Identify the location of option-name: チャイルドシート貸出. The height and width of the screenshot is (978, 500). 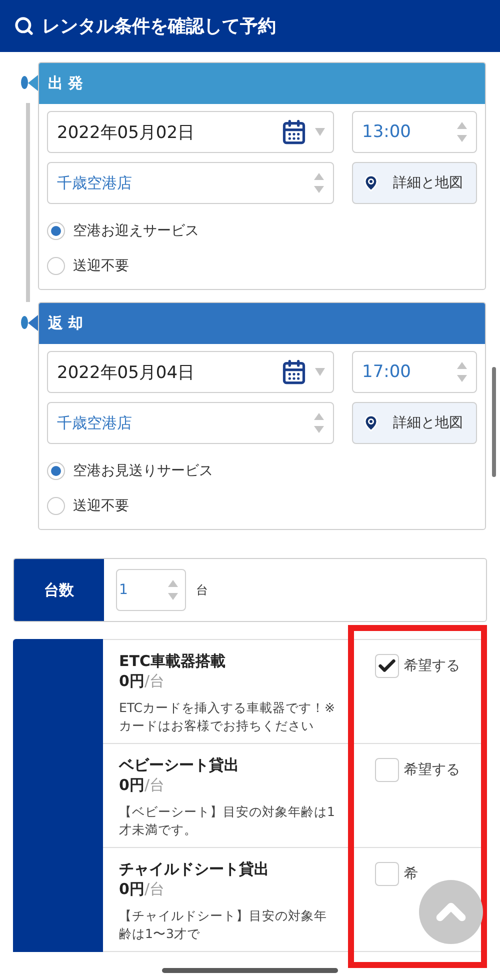
(194, 869).